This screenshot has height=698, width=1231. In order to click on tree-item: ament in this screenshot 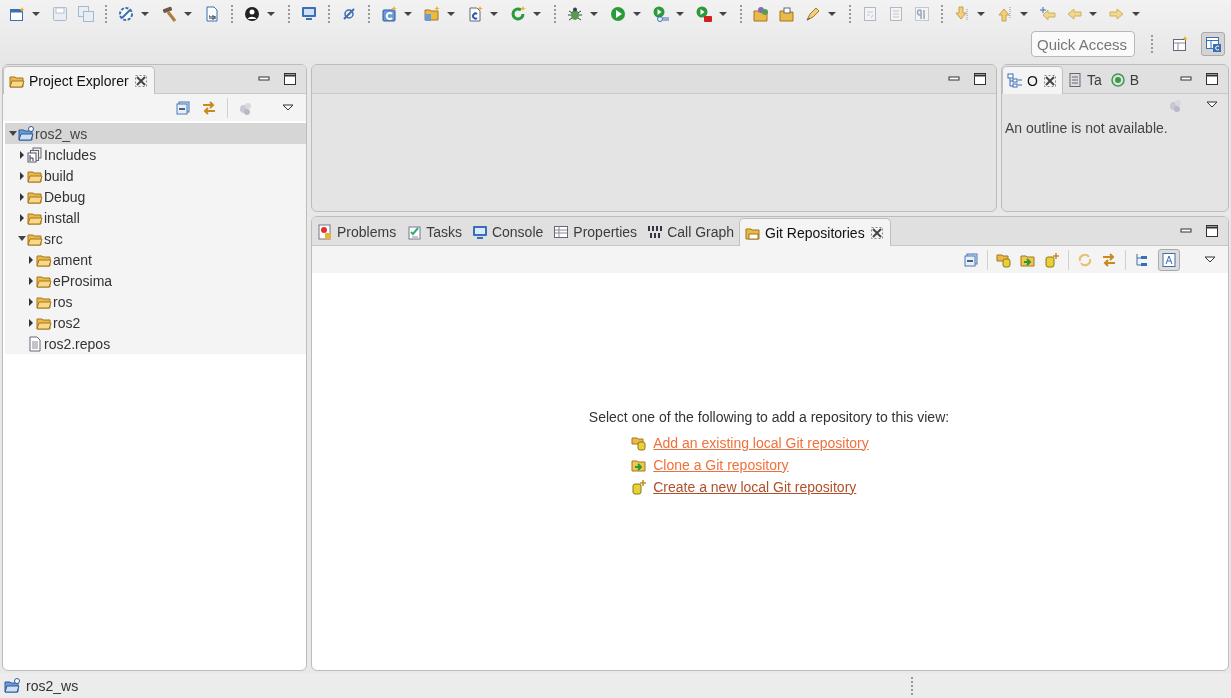, I will do `click(155, 259)`.